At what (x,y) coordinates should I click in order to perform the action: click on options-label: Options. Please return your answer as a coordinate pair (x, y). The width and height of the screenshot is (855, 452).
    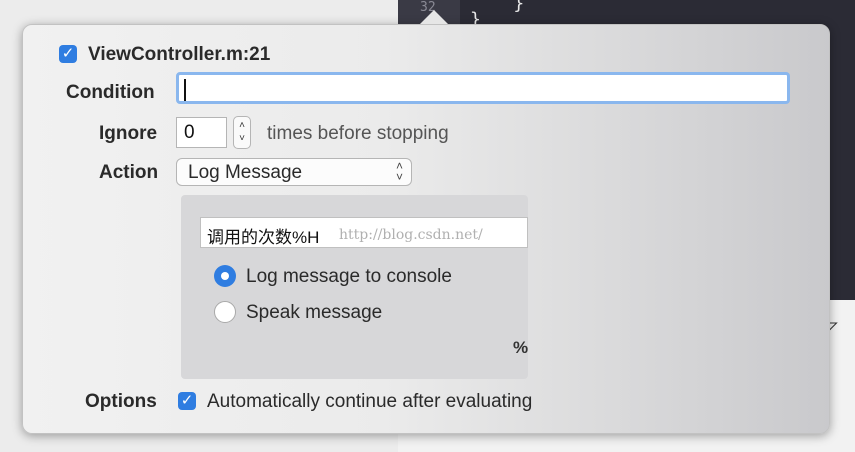
    Looking at the image, I should click on (121, 401).